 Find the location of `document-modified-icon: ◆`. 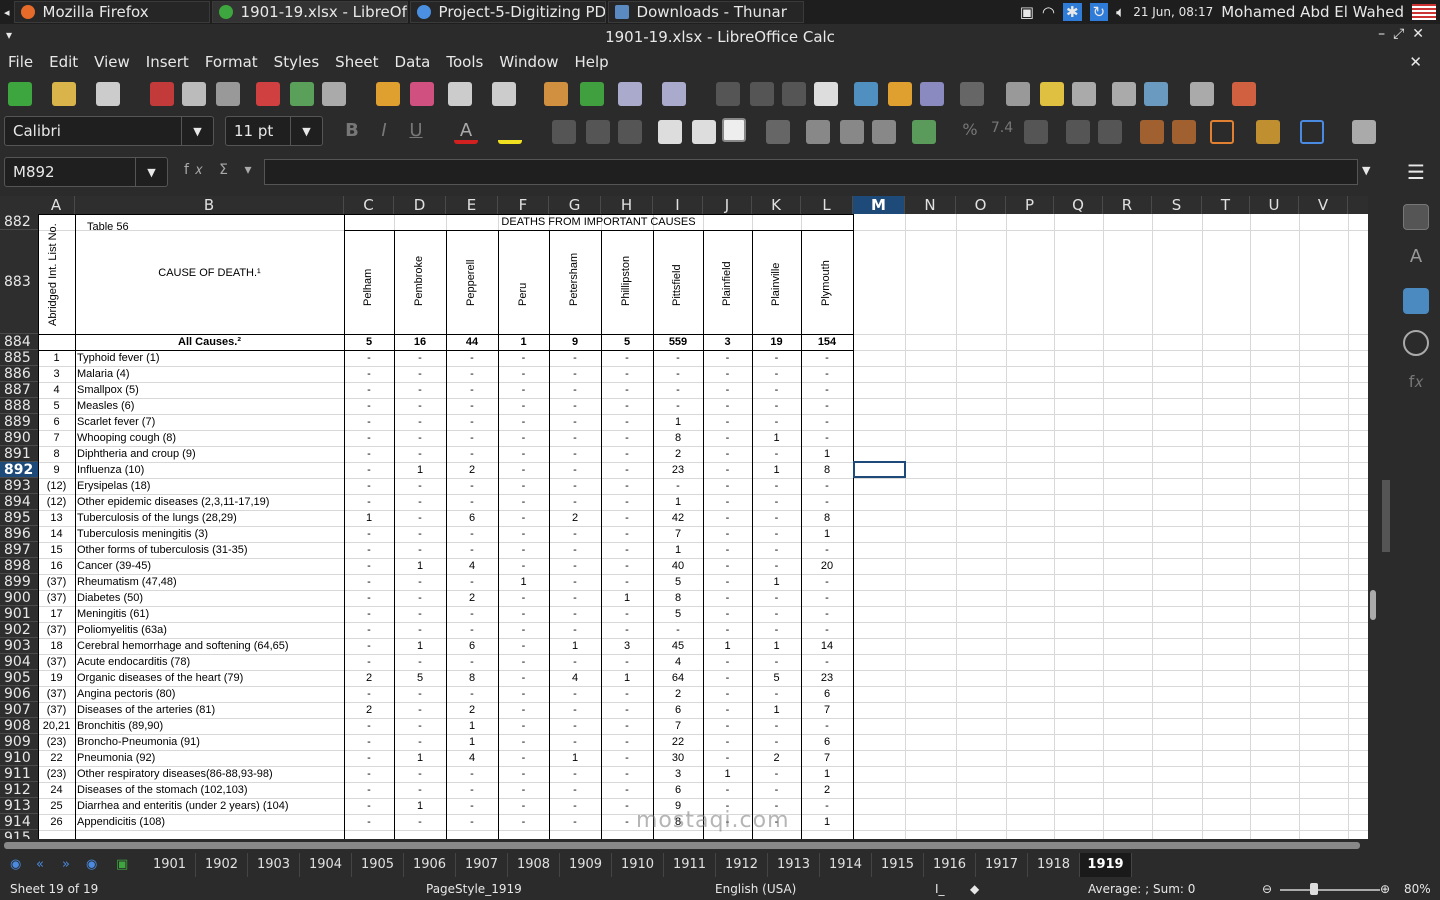

document-modified-icon: ◆ is located at coordinates (974, 889).